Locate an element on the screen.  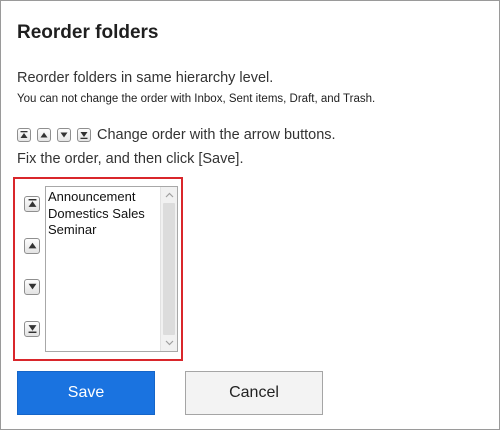
instruction-row: Change order with the arrow buttons. is located at coordinates (176, 135).